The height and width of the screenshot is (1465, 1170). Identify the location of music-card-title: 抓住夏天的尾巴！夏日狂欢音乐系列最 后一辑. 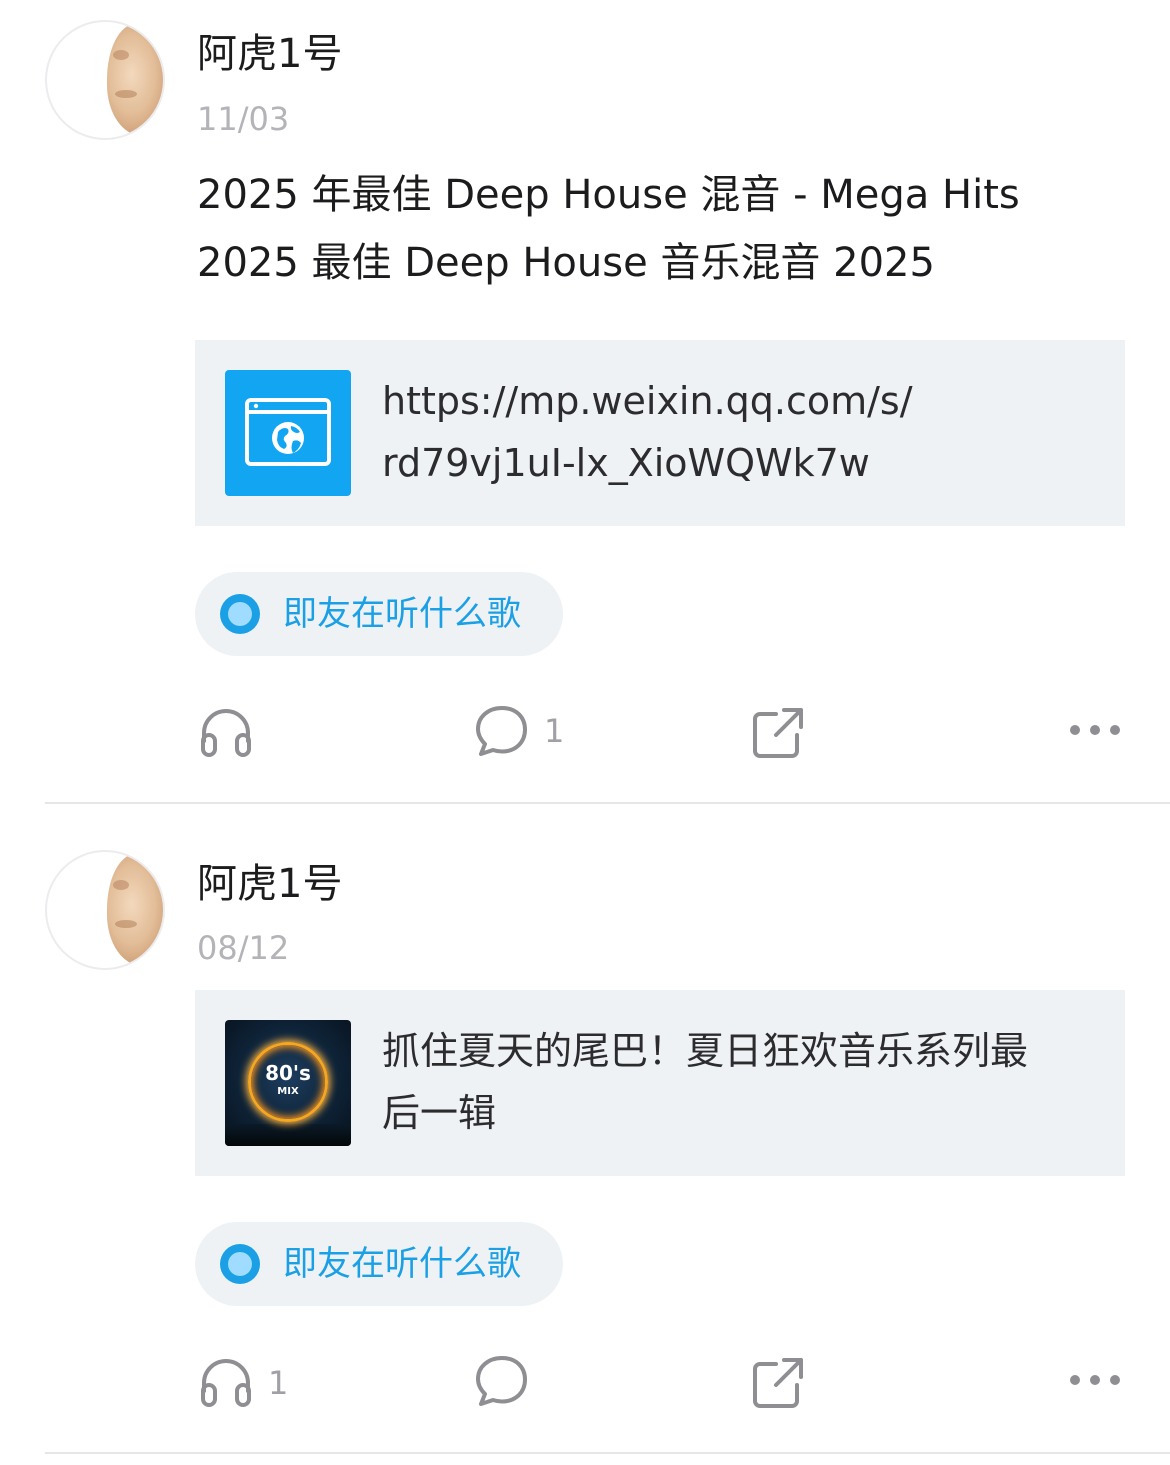
(742, 1082).